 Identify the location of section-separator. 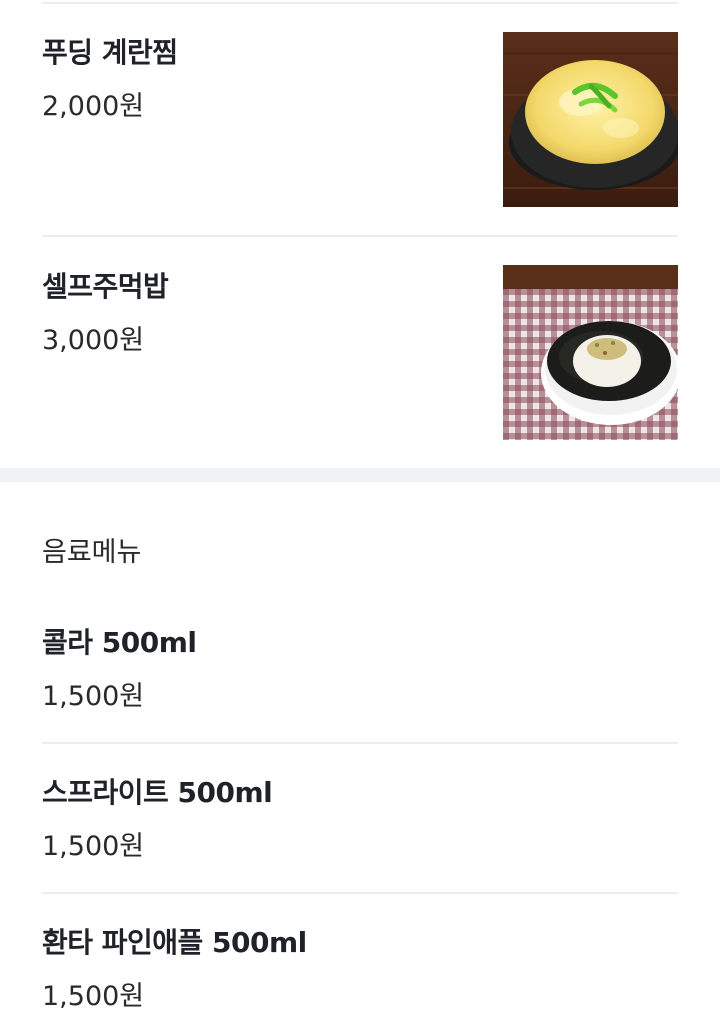
(360, 475).